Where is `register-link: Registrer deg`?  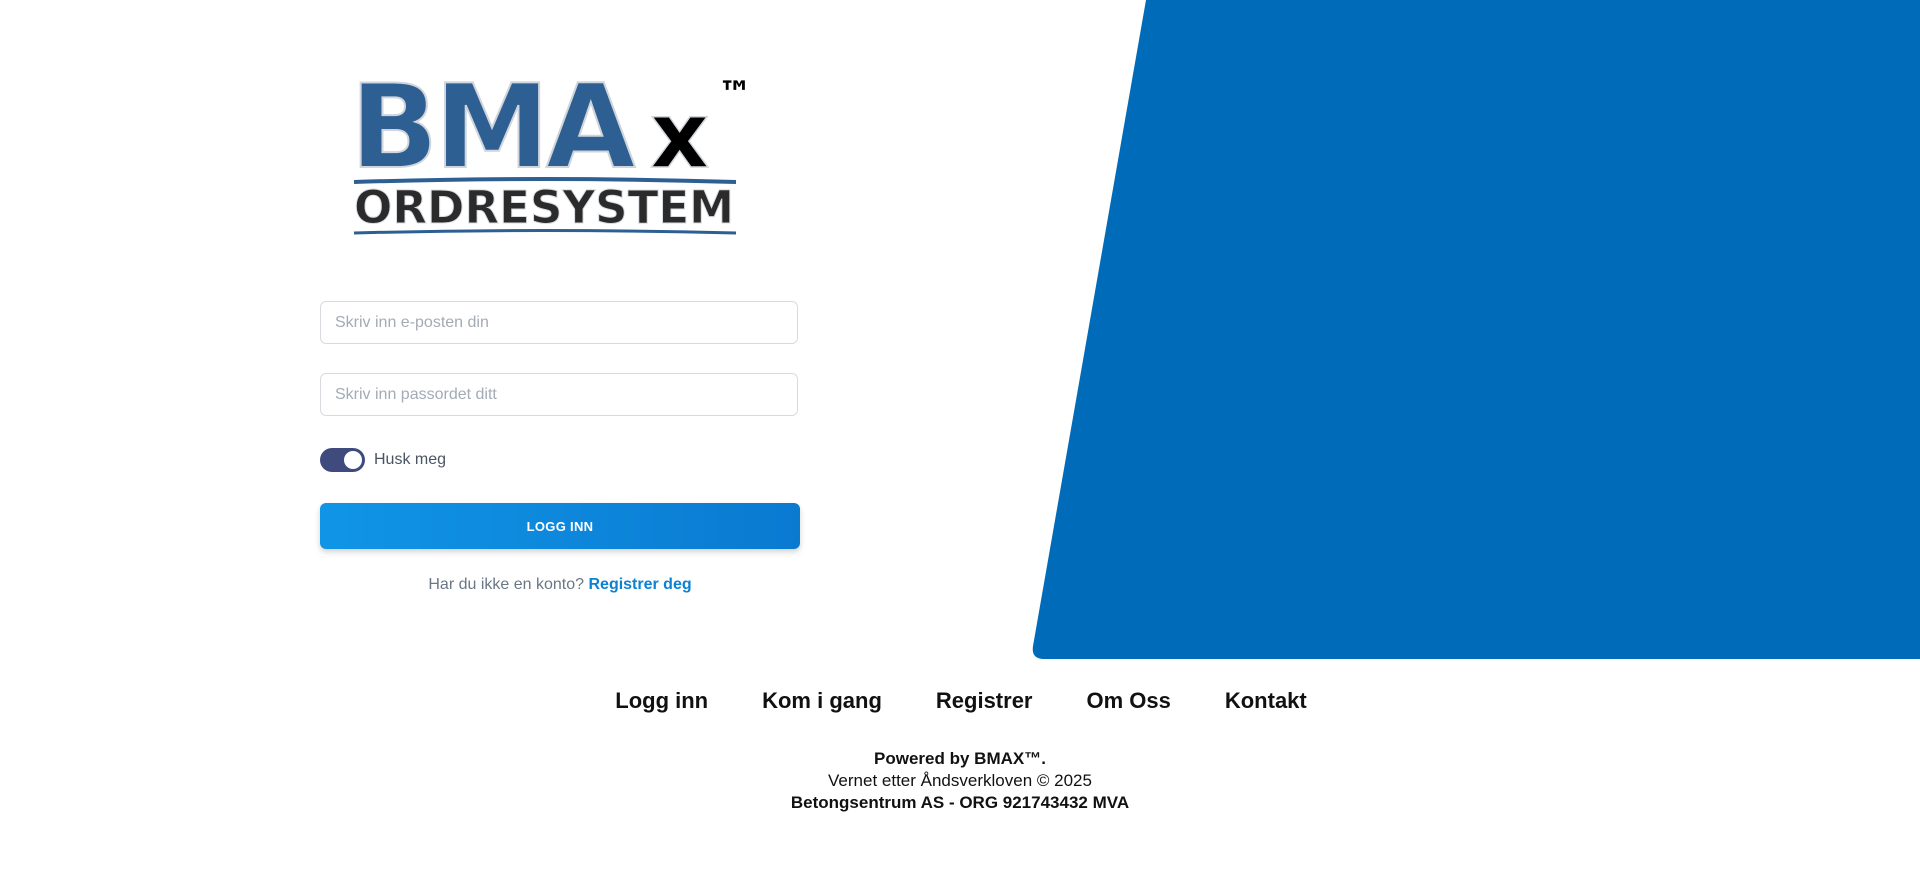
register-link: Registrer deg is located at coordinates (639, 584).